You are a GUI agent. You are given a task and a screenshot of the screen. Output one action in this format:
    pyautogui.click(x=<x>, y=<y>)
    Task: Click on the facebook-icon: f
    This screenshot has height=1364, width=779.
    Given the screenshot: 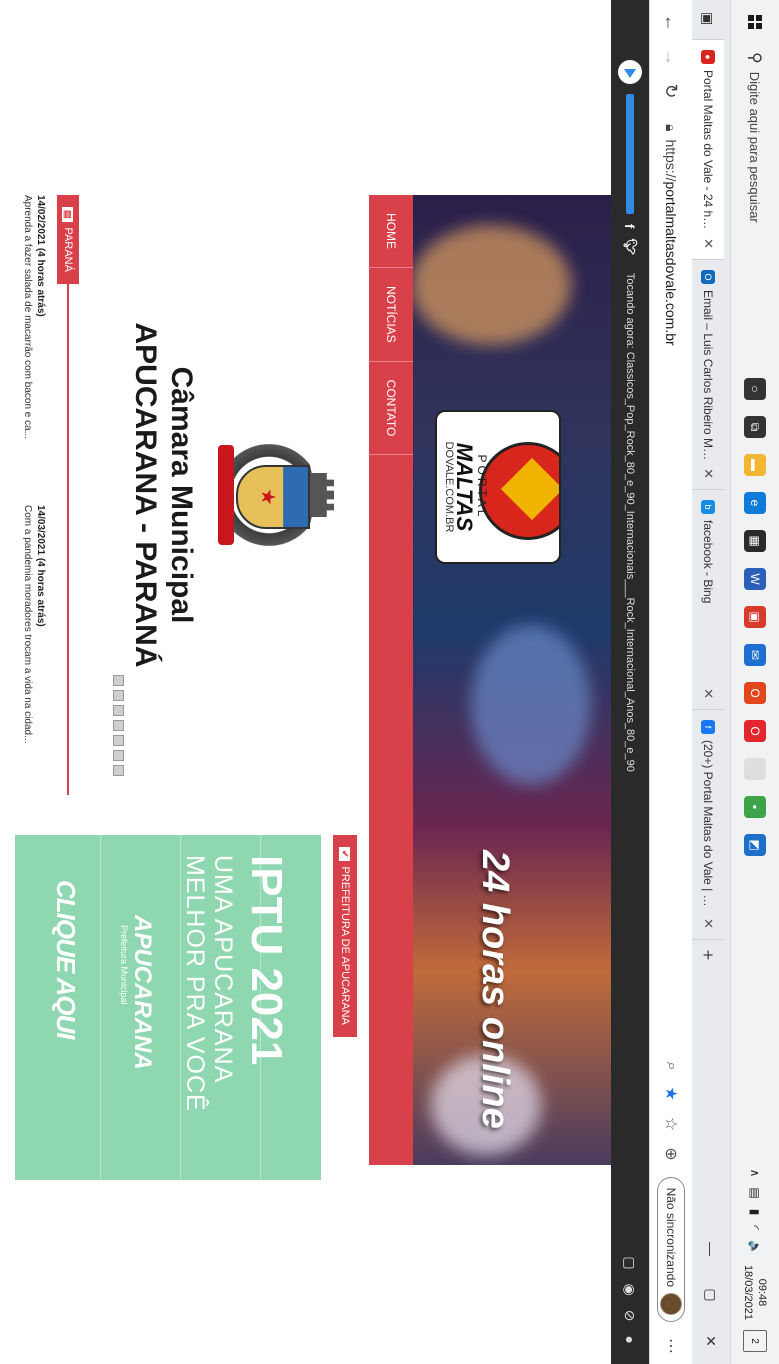 What is the action you would take?
    pyautogui.click(x=630, y=226)
    